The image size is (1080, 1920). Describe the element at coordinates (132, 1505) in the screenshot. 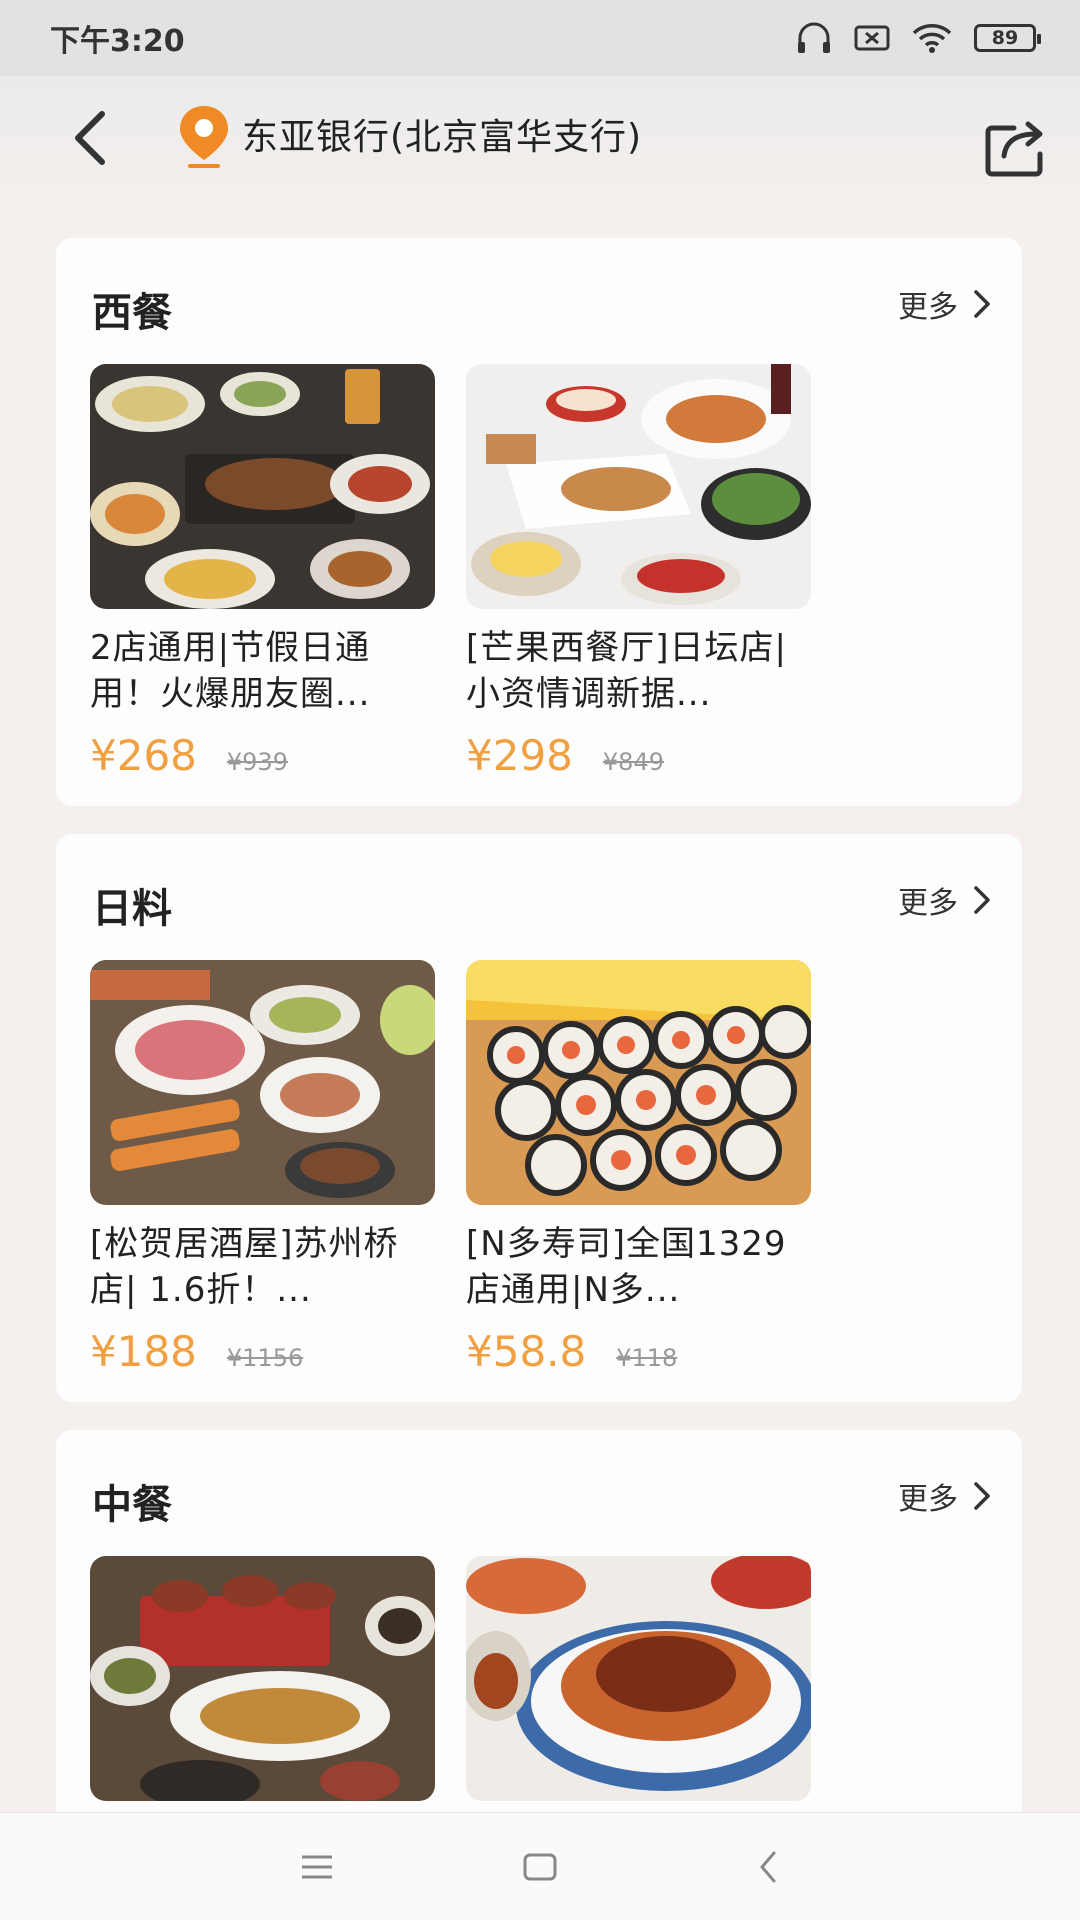

I see `section-title: 中餐` at that location.